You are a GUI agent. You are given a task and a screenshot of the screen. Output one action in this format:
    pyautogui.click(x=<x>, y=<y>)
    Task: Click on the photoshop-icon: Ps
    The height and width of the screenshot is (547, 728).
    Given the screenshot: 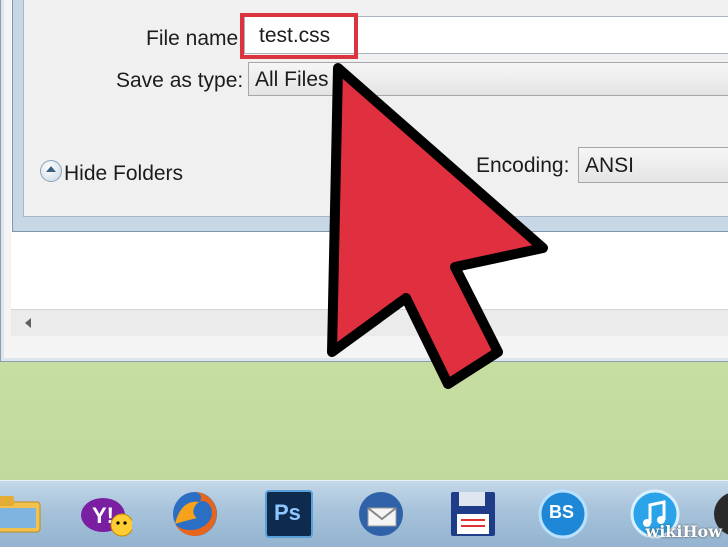 What is the action you would take?
    pyautogui.click(x=289, y=514)
    